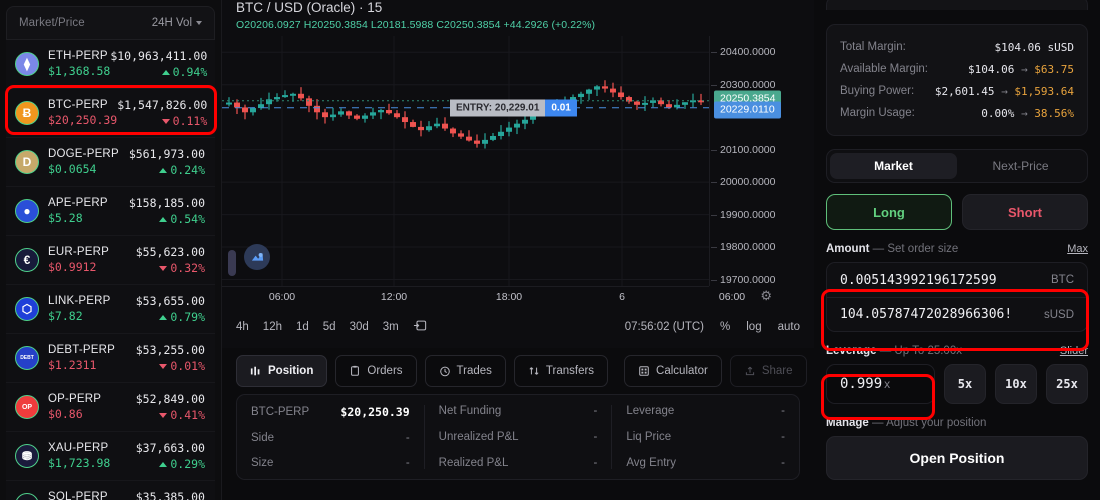 Image resolution: width=1100 pixels, height=500 pixels. Describe the element at coordinates (72, 169) in the screenshot. I see `market-price: $0.0654` at that location.